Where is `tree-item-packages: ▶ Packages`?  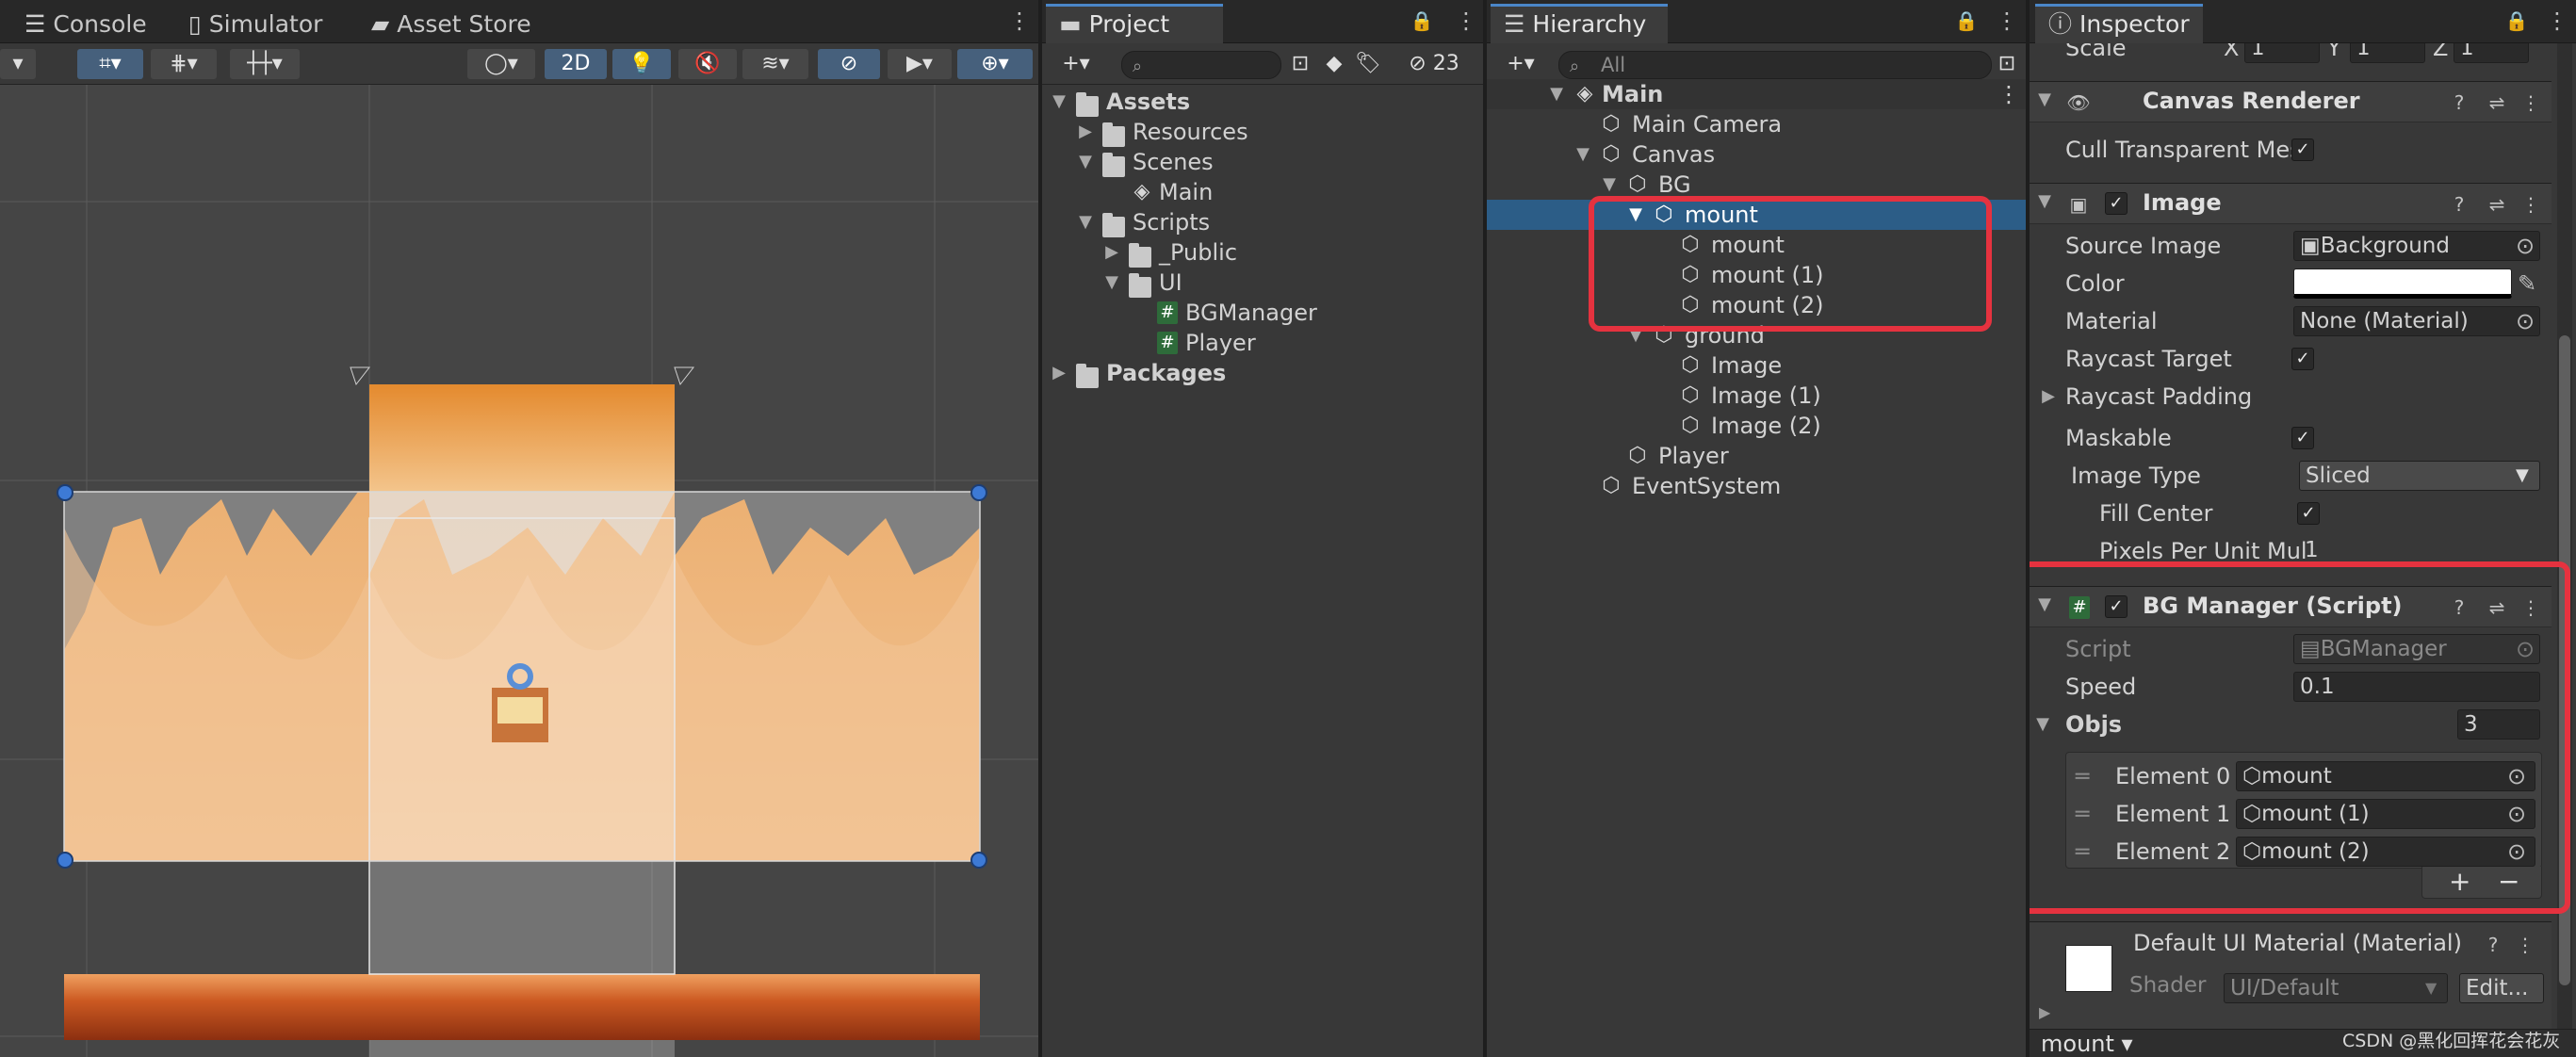 tree-item-packages: ▶ Packages is located at coordinates (1262, 373).